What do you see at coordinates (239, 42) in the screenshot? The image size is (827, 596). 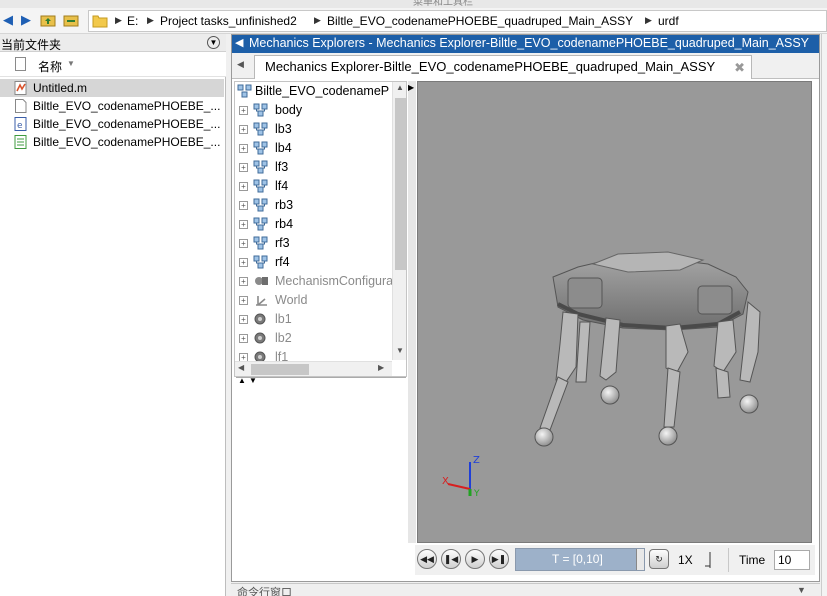 I see `title-left-arrow-icon: ◀` at bounding box center [239, 42].